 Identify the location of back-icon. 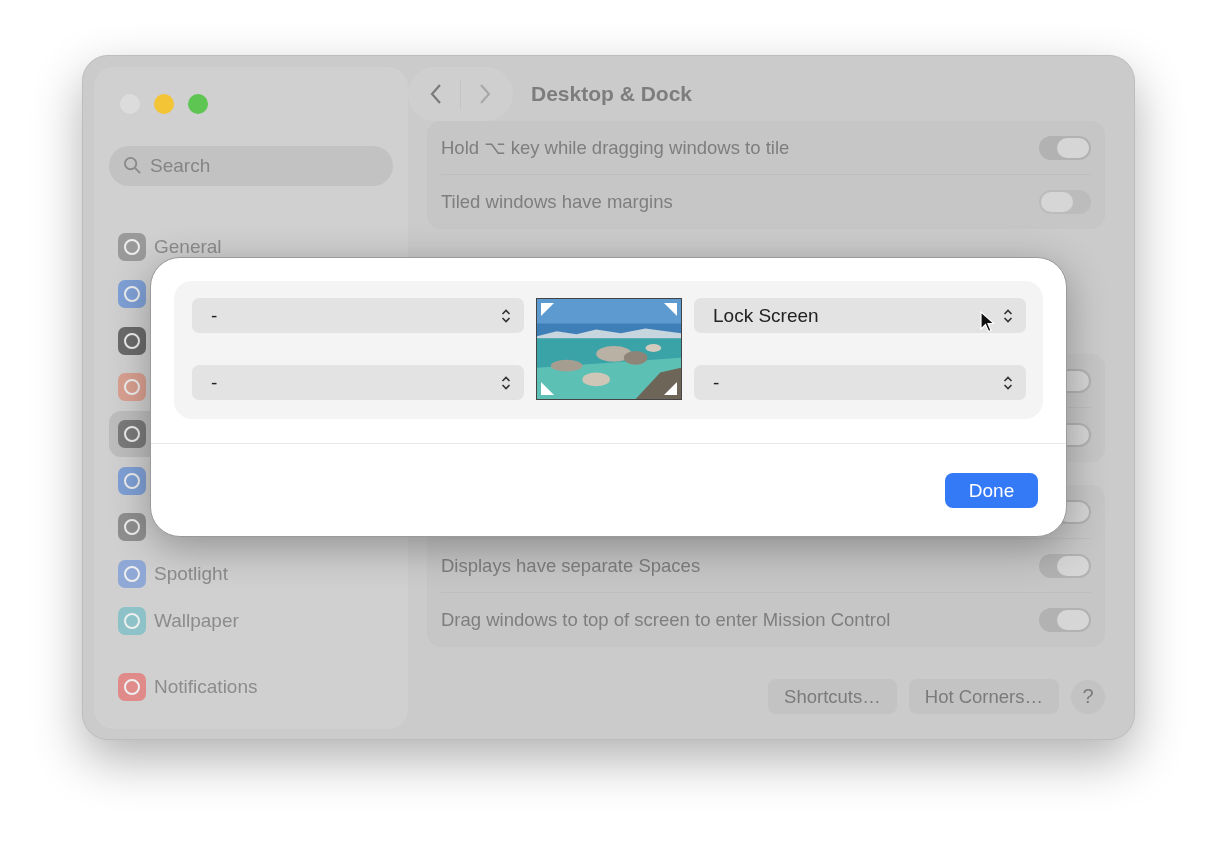
(435, 94).